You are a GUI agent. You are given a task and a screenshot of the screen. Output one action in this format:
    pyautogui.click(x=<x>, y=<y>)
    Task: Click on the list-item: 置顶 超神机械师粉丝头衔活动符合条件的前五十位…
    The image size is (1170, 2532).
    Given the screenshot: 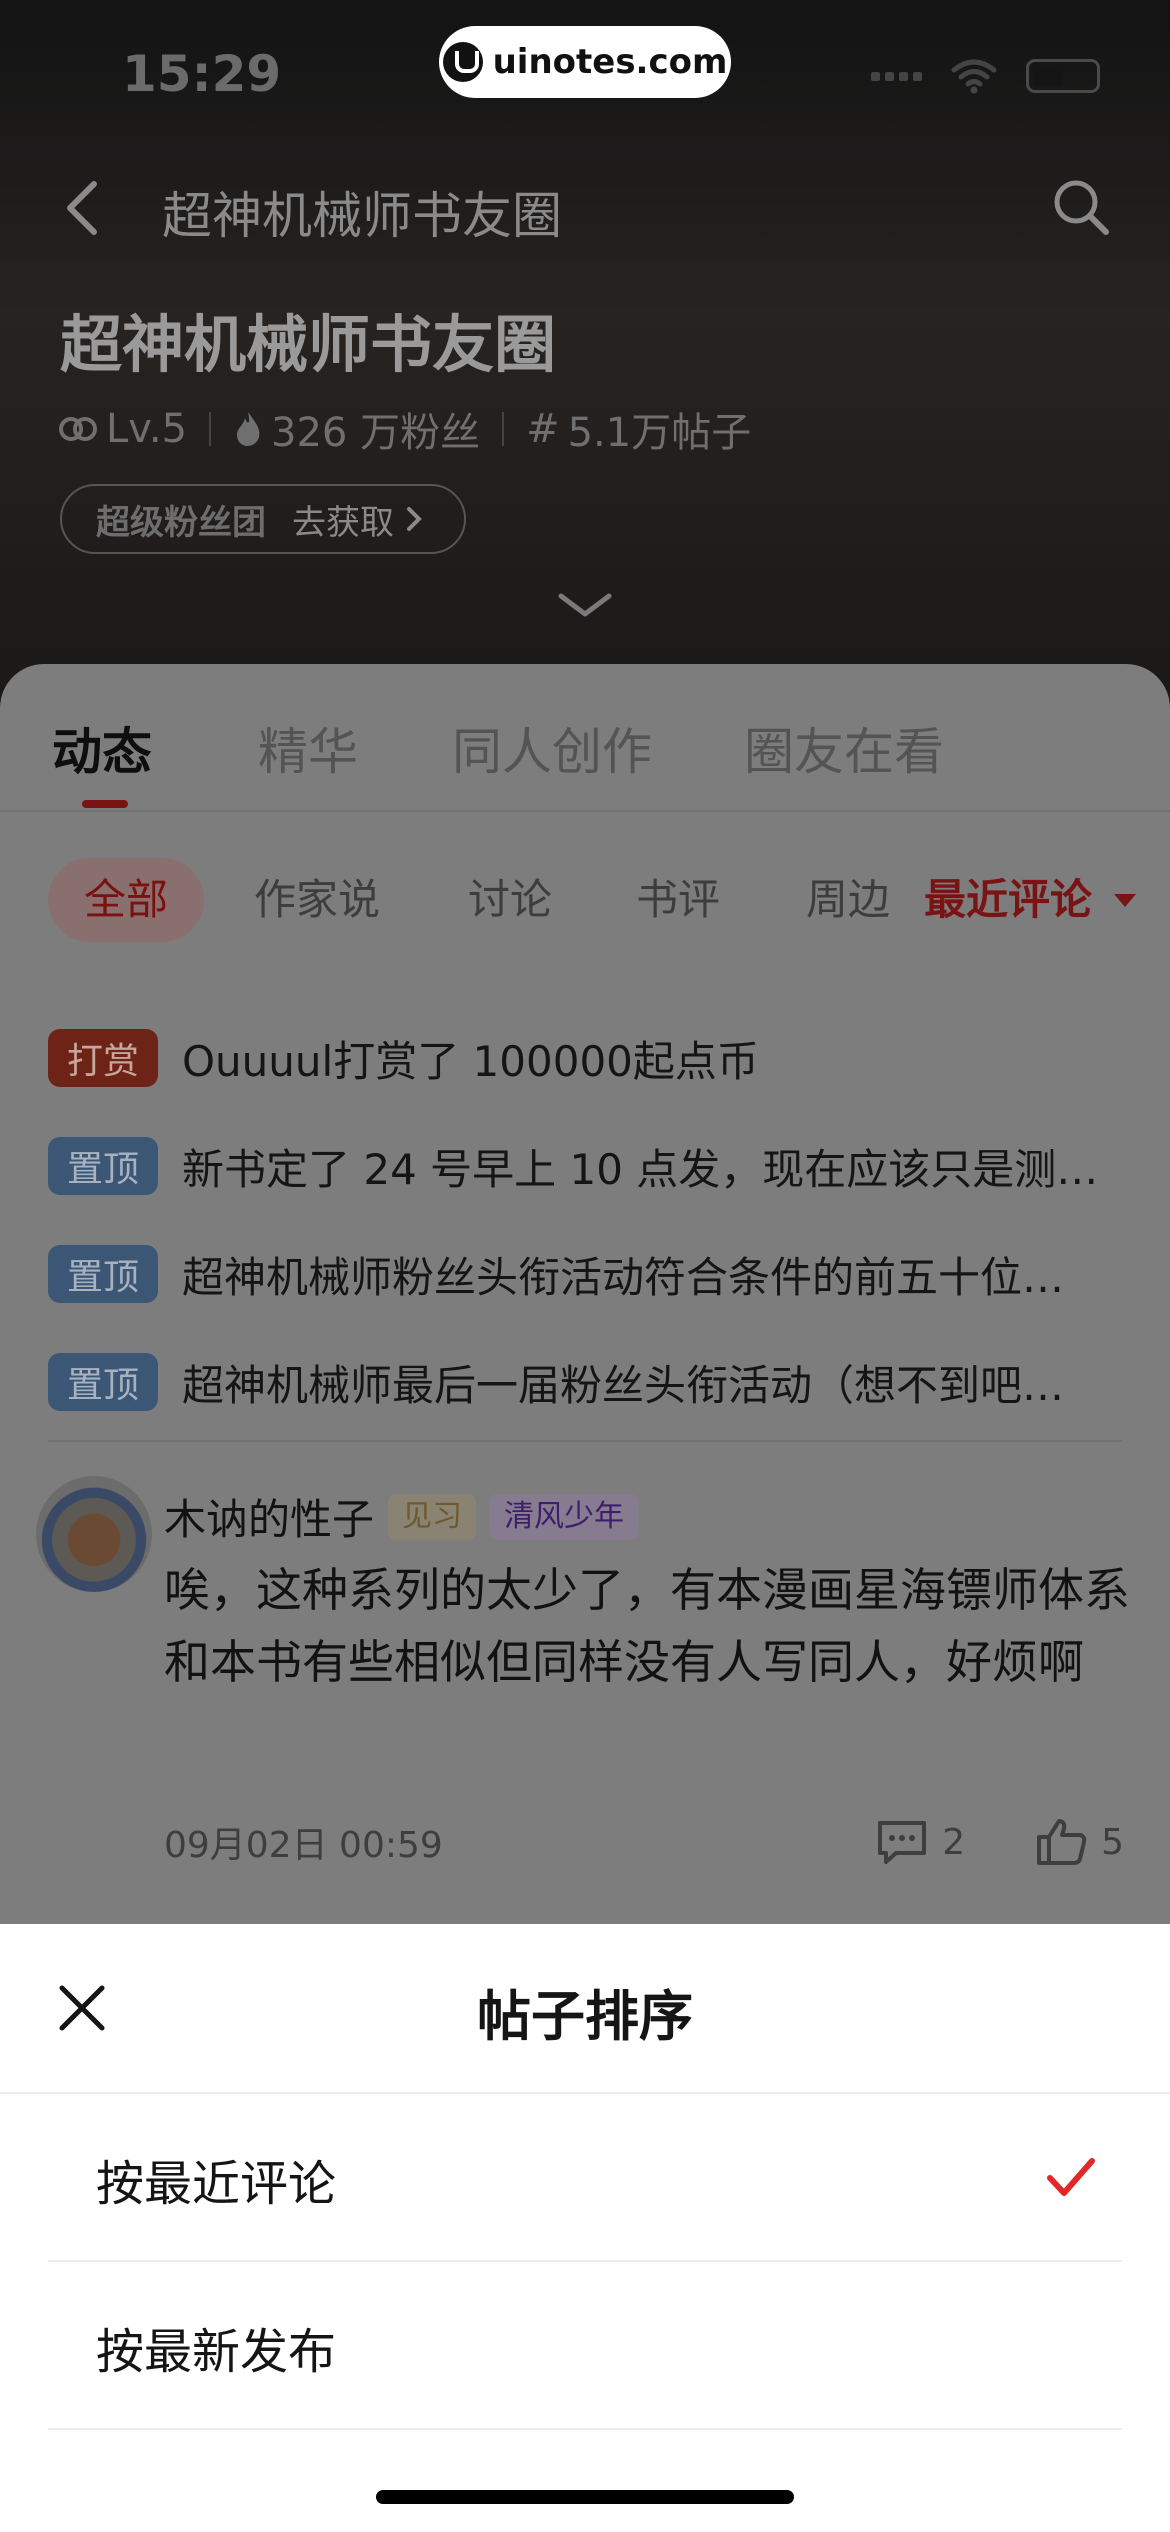 What is the action you would take?
    pyautogui.click(x=588, y=1274)
    